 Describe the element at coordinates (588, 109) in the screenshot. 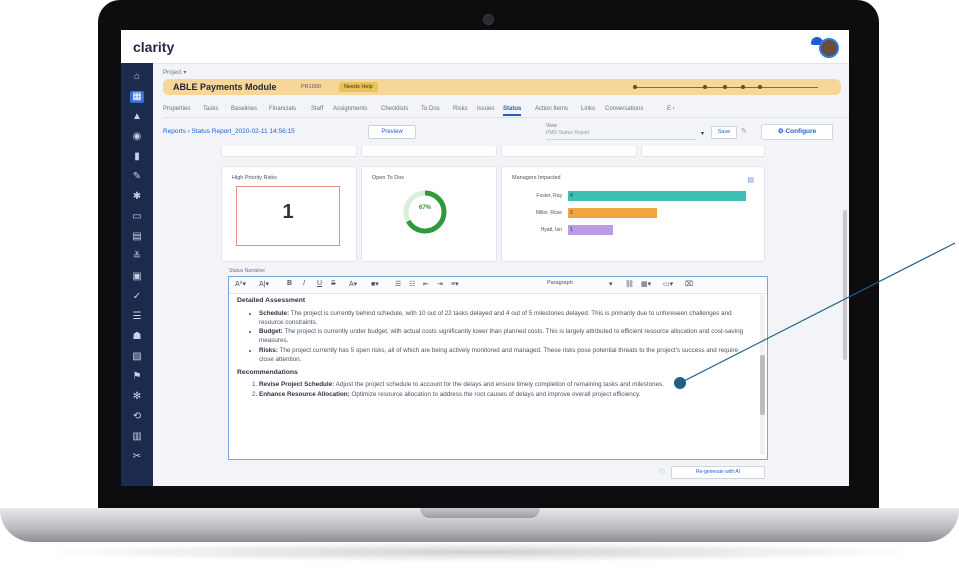

I see `tab-links: Links` at that location.